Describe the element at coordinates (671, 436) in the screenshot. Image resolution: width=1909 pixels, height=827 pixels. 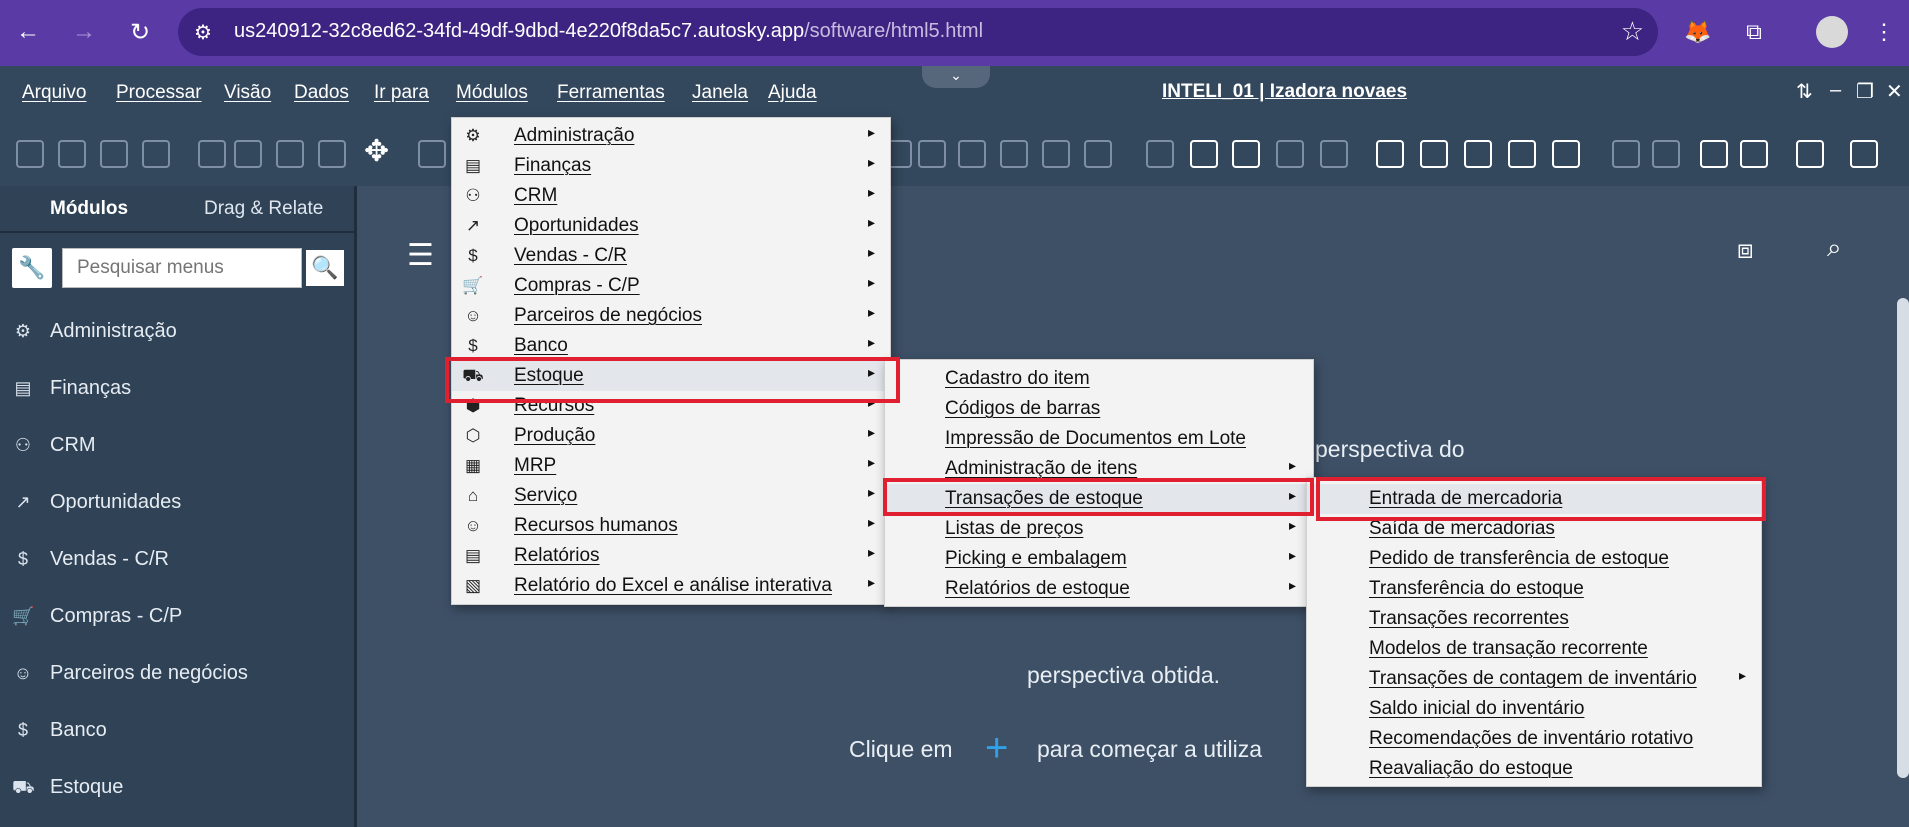
I see `menu-item-producao: ⬡ Produção ▸` at that location.